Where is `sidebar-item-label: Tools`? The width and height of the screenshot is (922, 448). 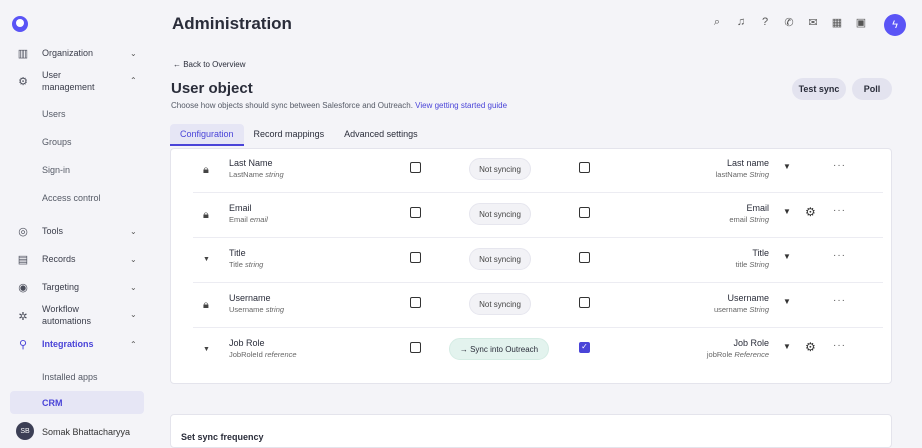
sidebar-item-label: Tools is located at coordinates (53, 231).